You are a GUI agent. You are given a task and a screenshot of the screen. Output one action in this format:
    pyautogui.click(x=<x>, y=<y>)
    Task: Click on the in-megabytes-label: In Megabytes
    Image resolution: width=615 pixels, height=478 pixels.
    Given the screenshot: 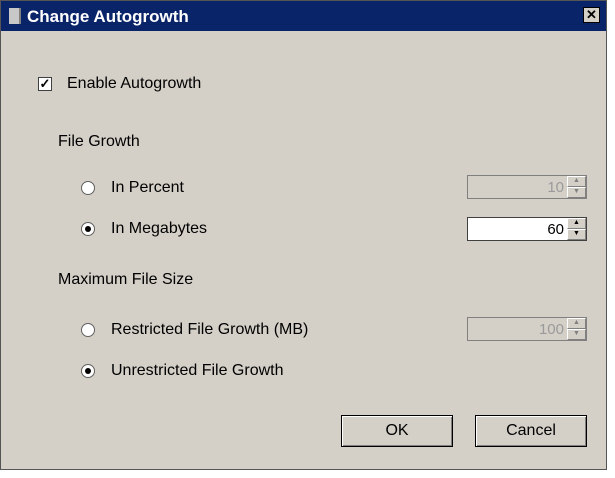 What is the action you would take?
    pyautogui.click(x=159, y=228)
    